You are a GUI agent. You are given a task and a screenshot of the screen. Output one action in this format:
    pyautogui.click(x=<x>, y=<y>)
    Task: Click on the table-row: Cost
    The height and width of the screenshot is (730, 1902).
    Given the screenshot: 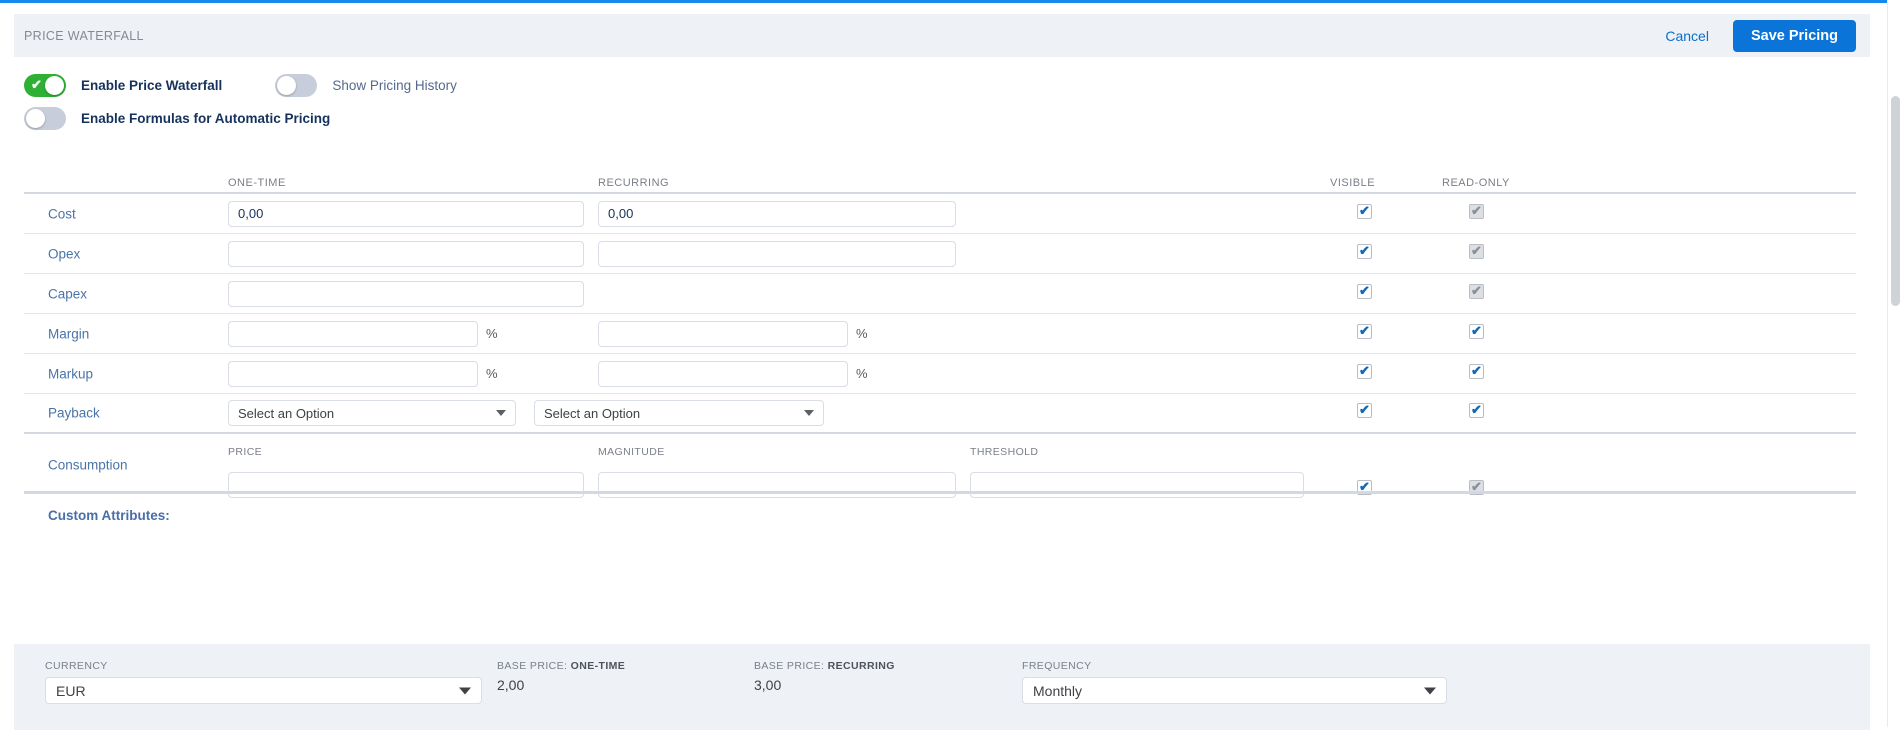 What is the action you would take?
    pyautogui.click(x=940, y=214)
    